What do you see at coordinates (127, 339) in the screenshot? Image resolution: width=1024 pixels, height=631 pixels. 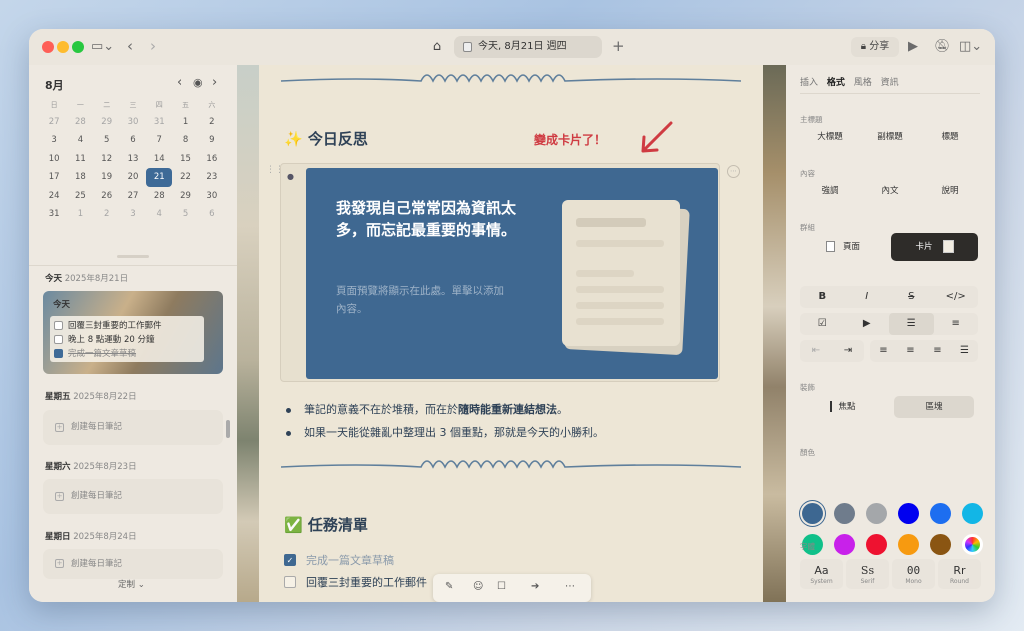 I see `list-item: 晚上 8 點運動 20 分鐘` at bounding box center [127, 339].